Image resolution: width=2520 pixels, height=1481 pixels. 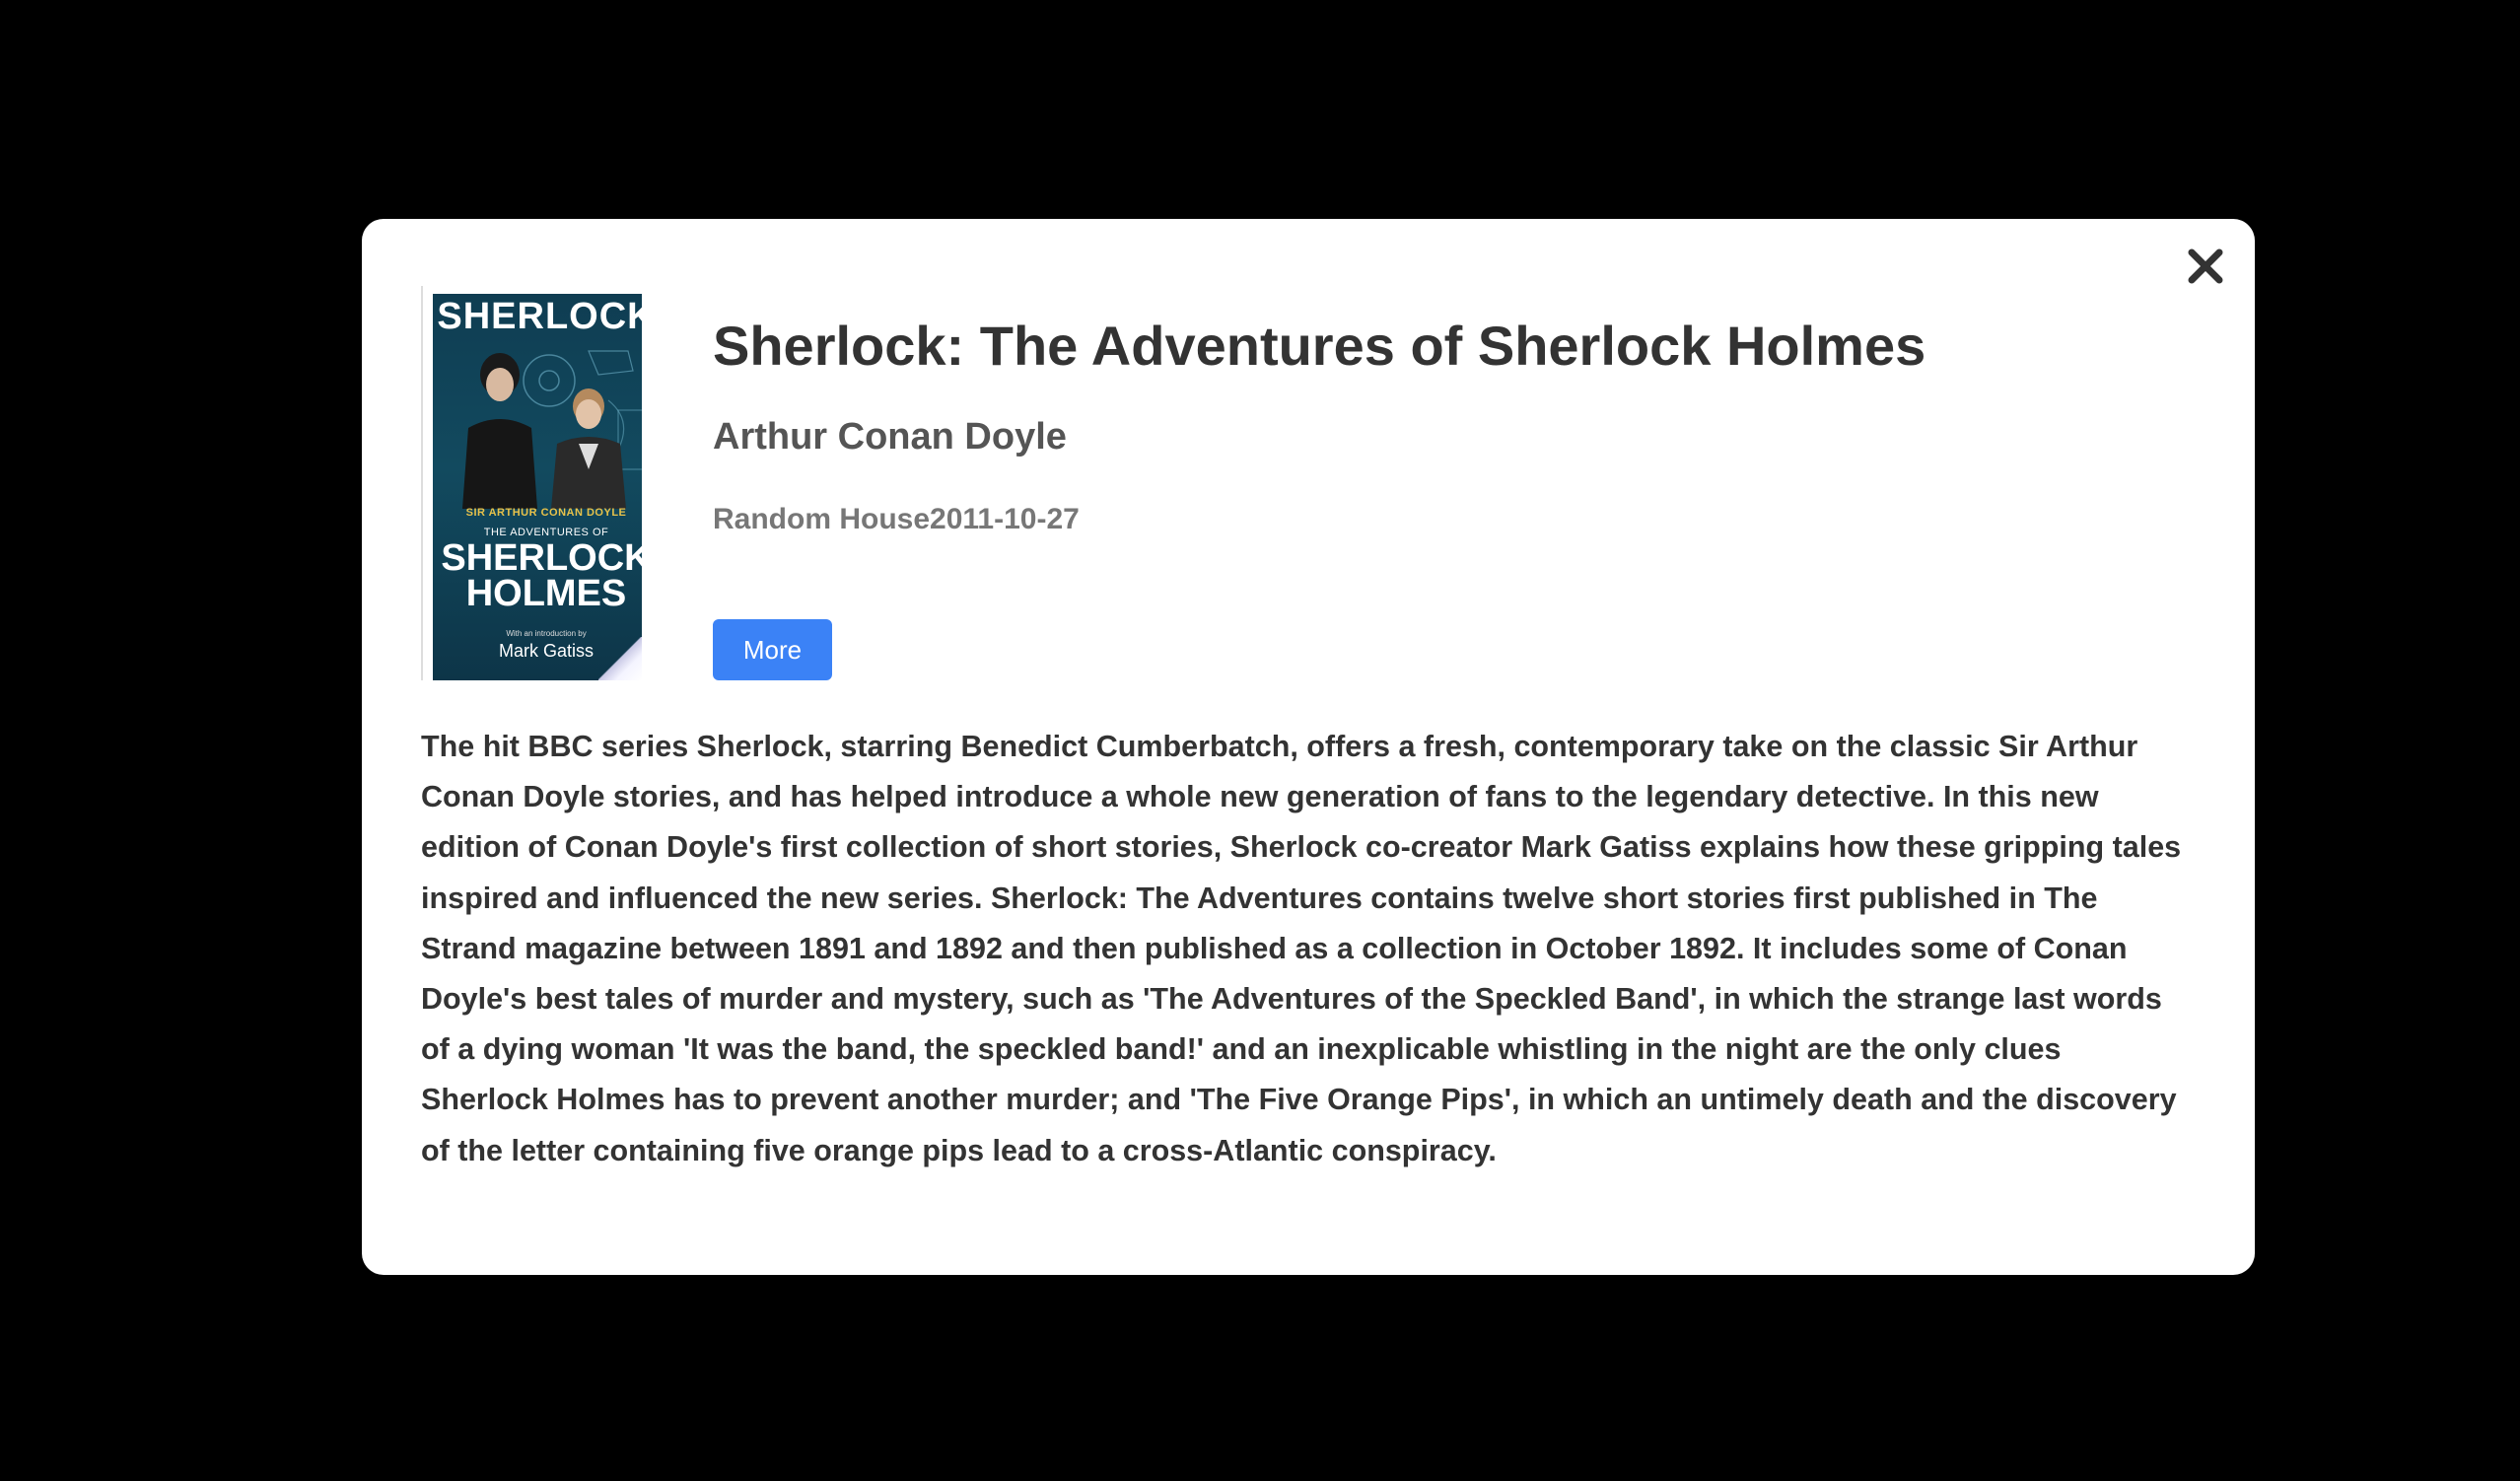 I want to click on book-author: Arthur Conan Doyle, so click(x=890, y=437).